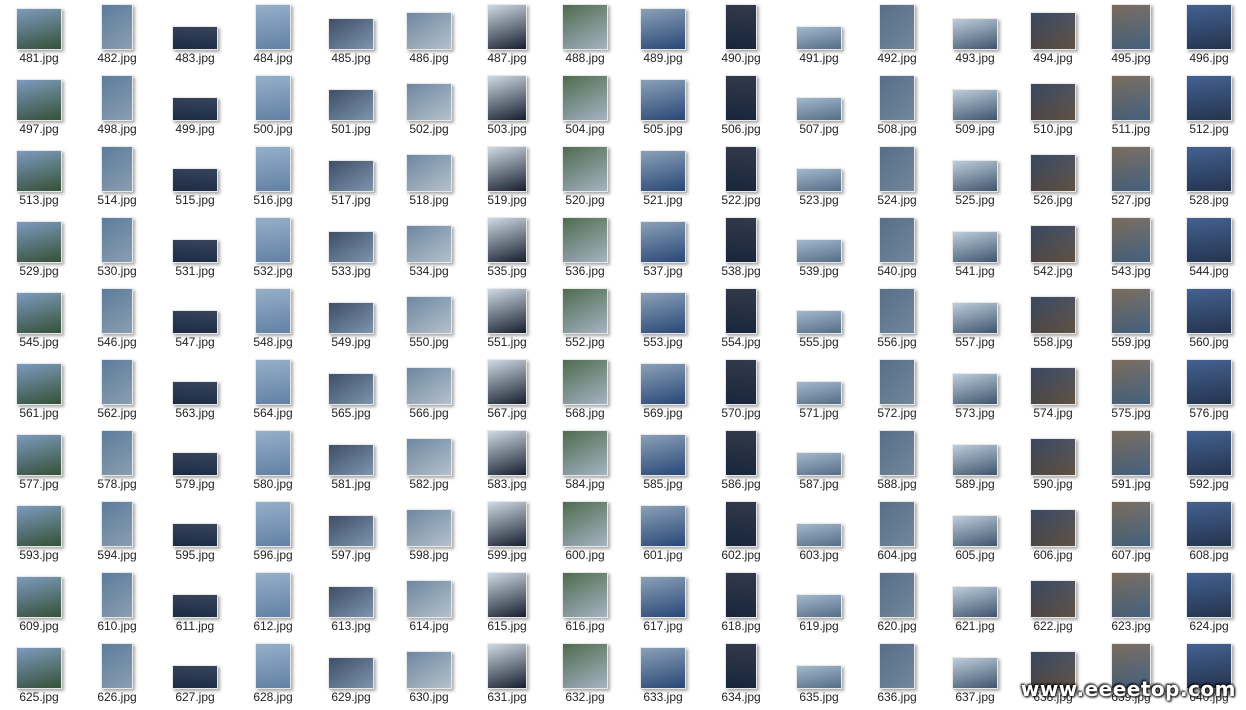  Describe the element at coordinates (117, 319) in the screenshot. I see `file-item: 546.jpg` at that location.